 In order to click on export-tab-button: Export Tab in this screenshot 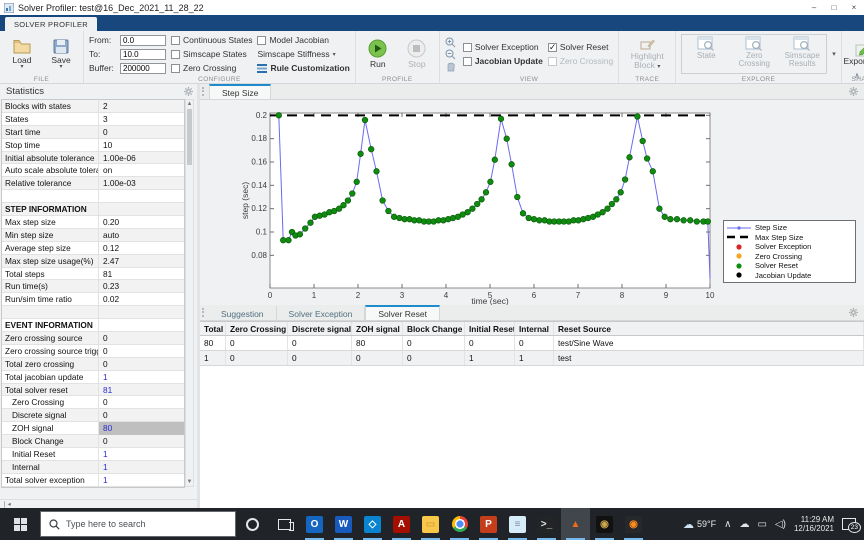, I will do `click(854, 54)`.